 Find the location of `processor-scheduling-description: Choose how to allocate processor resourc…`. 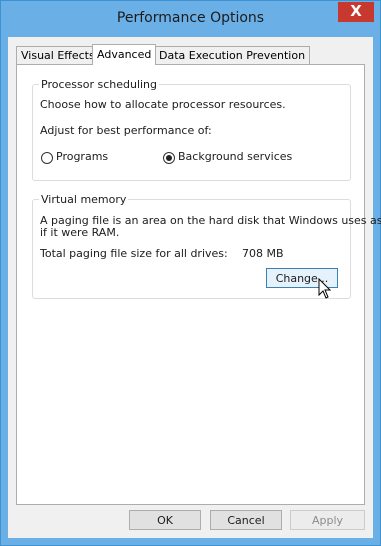

processor-scheduling-description: Choose how to allocate processor resourc… is located at coordinates (163, 104).